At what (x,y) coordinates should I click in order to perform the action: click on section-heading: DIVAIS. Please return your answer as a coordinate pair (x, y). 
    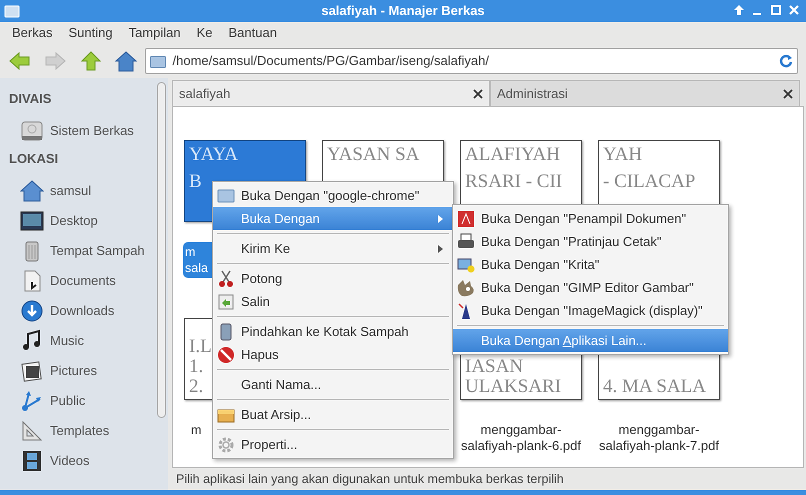
    Looking at the image, I should click on (30, 99).